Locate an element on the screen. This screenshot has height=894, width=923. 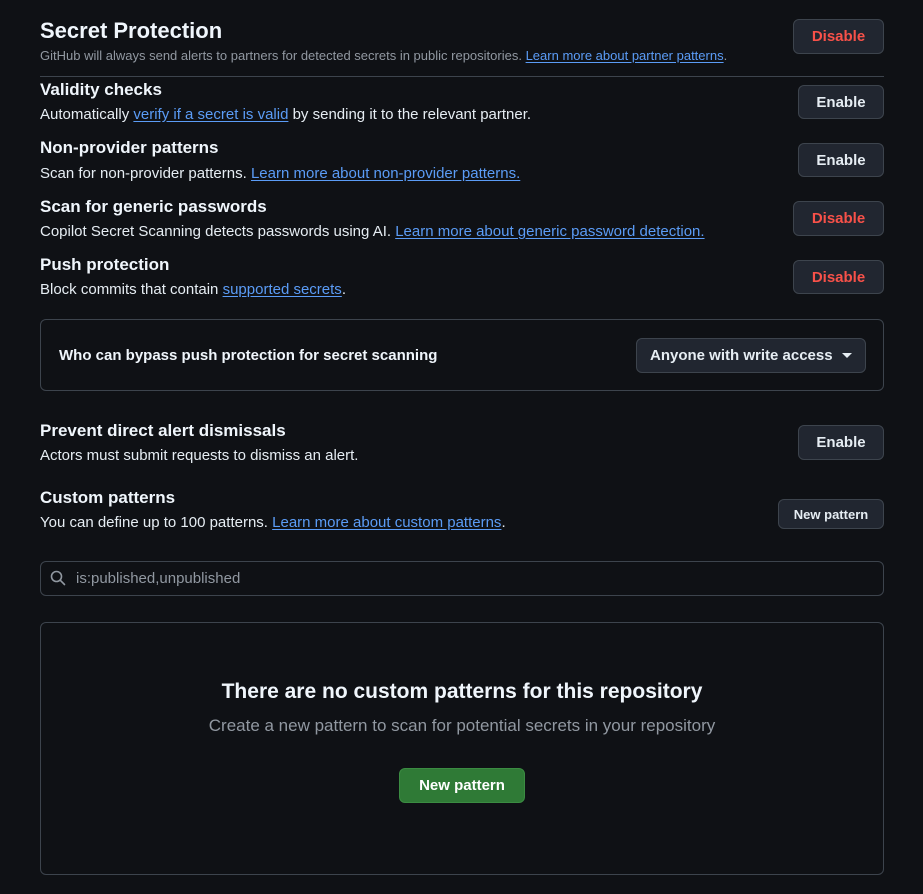
custom-patterns-title: Custom patterns is located at coordinates (108, 497).